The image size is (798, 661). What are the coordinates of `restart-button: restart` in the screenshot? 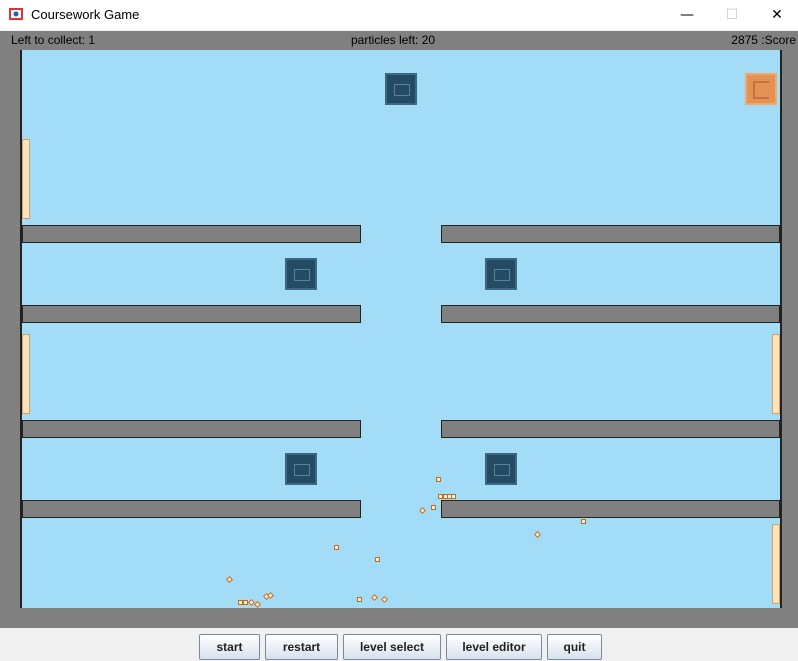 It's located at (301, 647).